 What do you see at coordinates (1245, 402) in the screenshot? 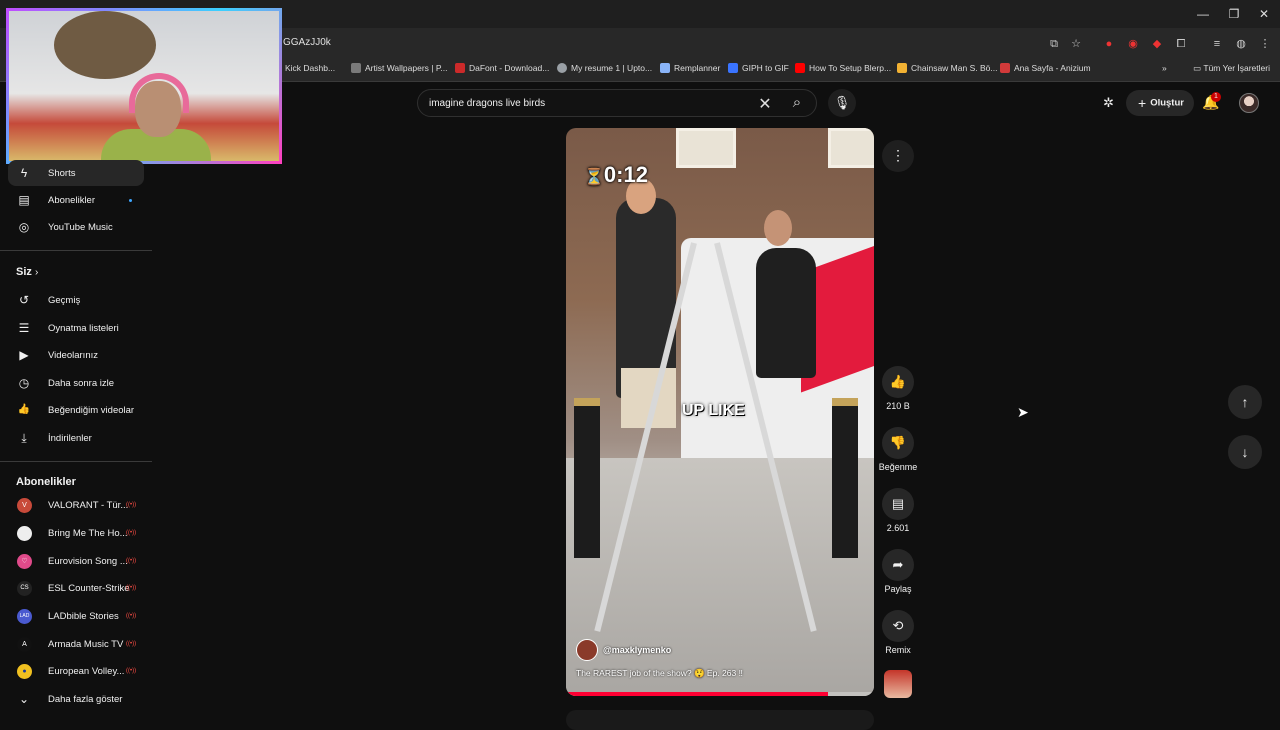
I see `previous-short-arrow-up-icon: ↑` at bounding box center [1245, 402].